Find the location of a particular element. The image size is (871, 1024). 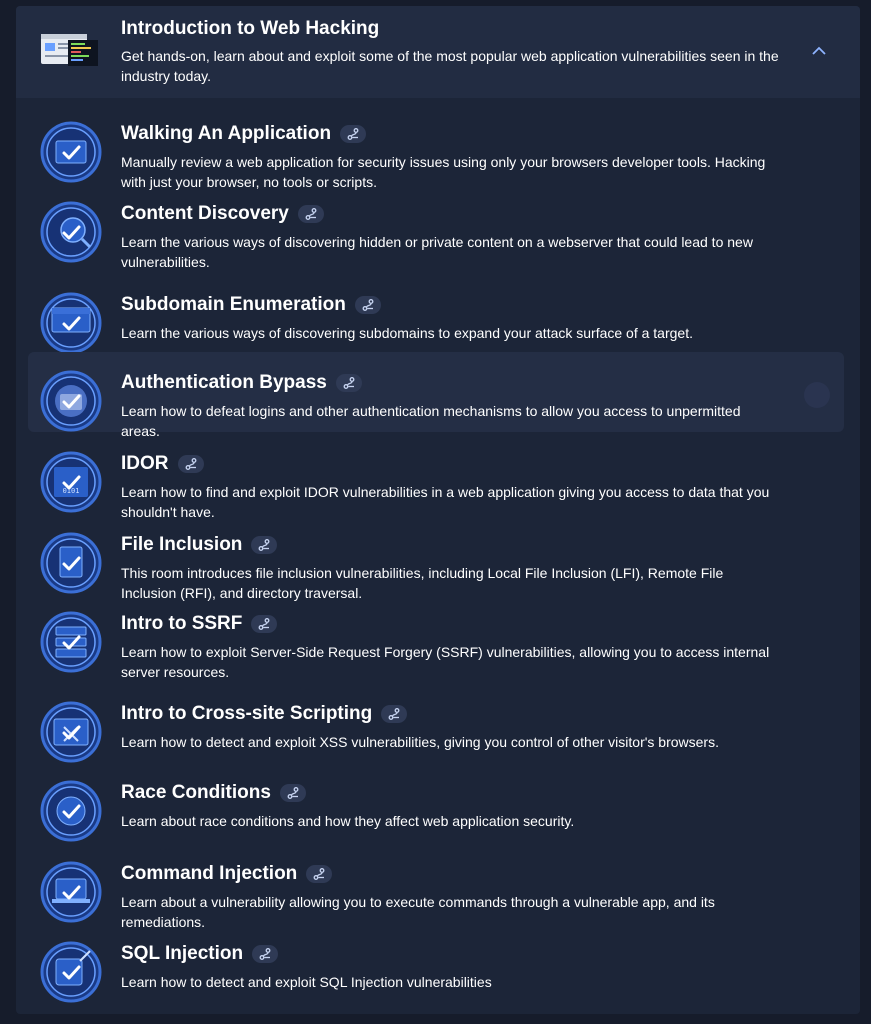

room-title-row: Content Discovery is located at coordinates (222, 214).